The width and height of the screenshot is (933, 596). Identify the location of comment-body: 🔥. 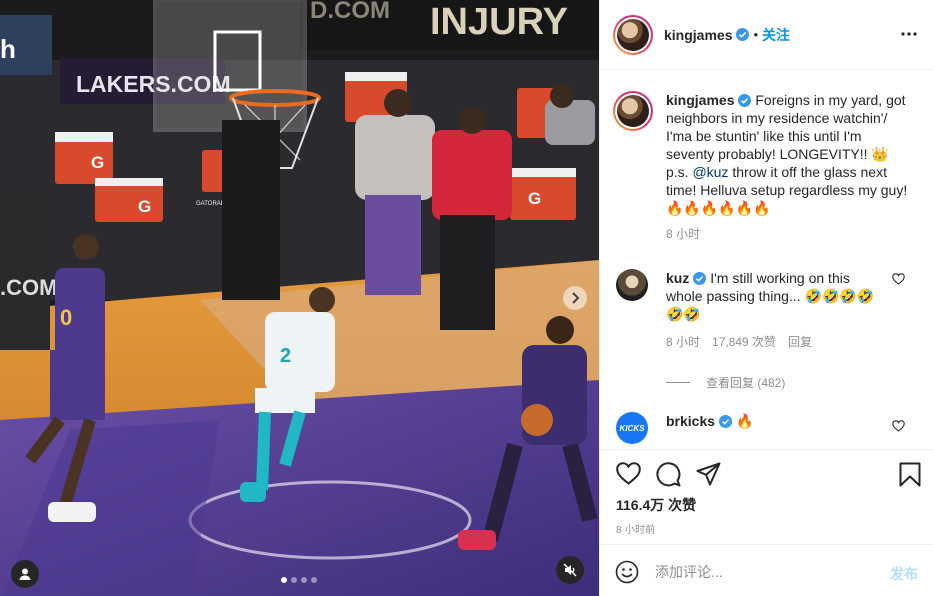
(744, 421).